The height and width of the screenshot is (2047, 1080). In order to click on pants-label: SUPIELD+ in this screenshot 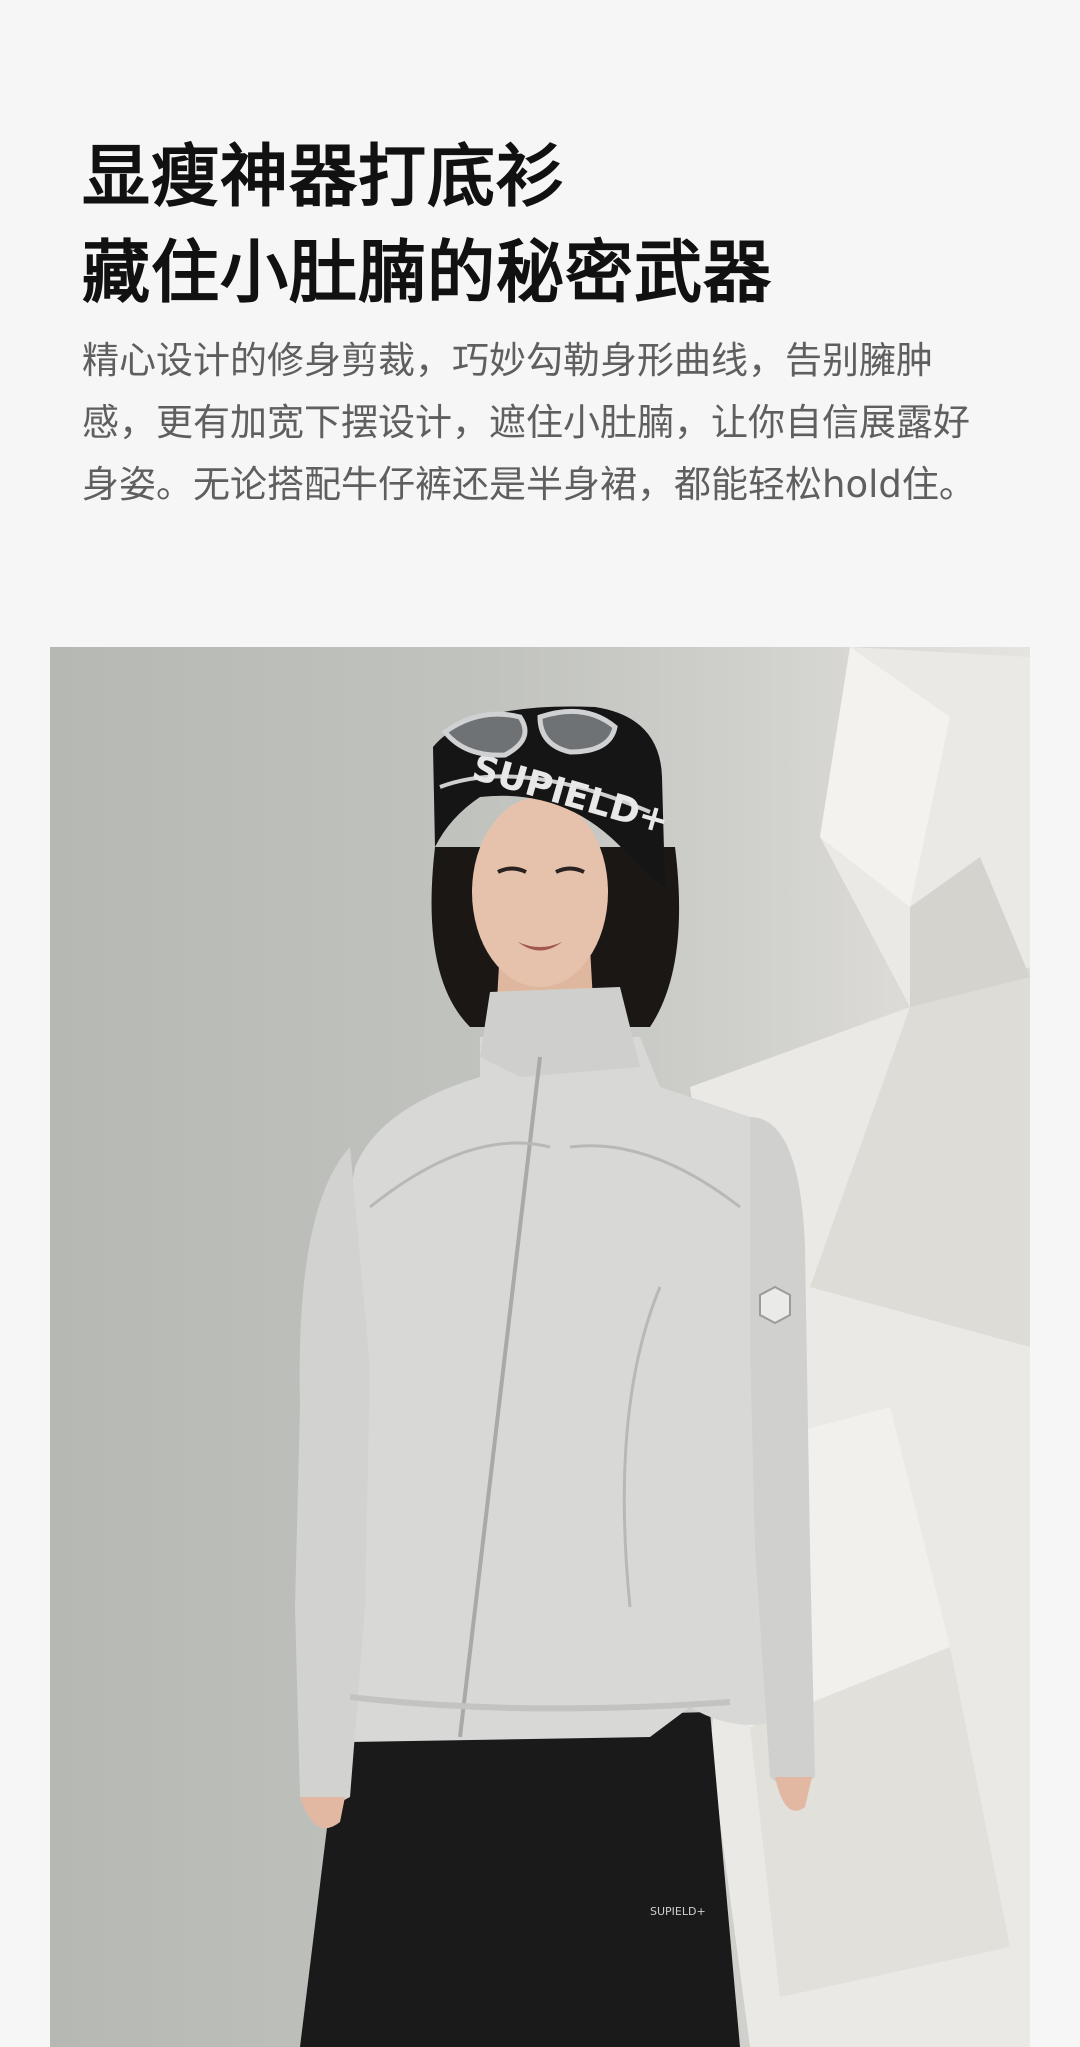, I will do `click(678, 1911)`.